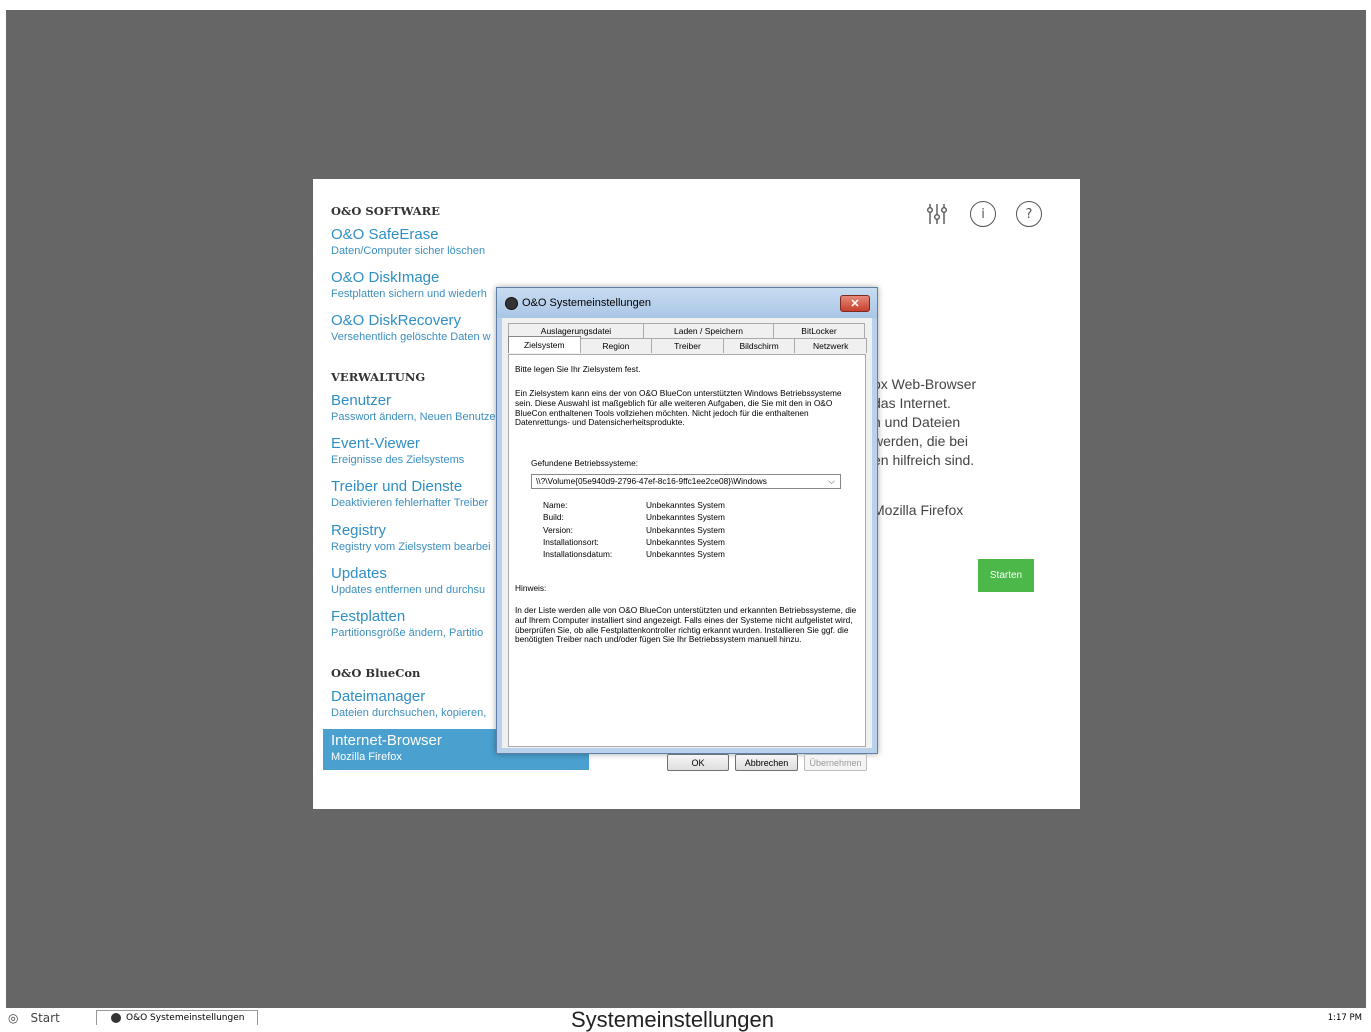 The height and width of the screenshot is (1032, 1371). I want to click on tab-laden-speichern: Laden / Speichern, so click(708, 330).